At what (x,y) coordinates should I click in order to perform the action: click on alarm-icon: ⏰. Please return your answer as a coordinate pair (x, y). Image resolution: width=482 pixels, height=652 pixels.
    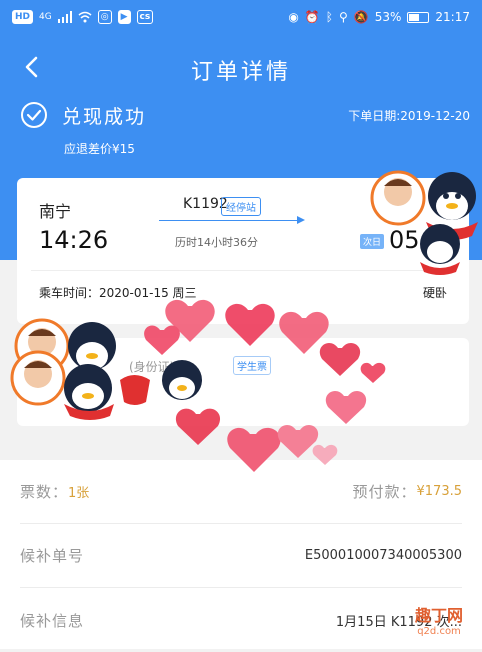
    Looking at the image, I should click on (312, 17).